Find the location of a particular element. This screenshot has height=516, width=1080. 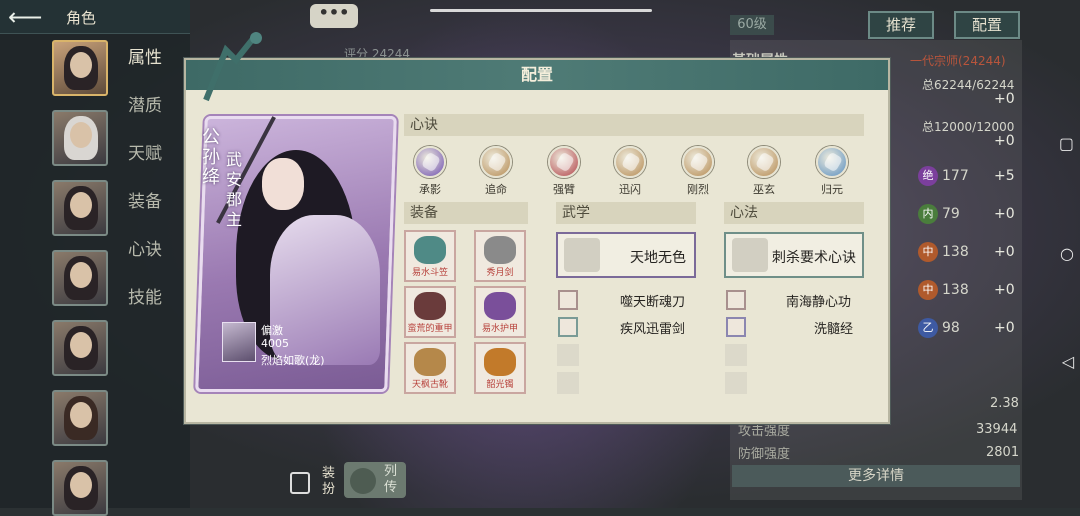

equipment-slot: 韶光镯 is located at coordinates (500, 368).